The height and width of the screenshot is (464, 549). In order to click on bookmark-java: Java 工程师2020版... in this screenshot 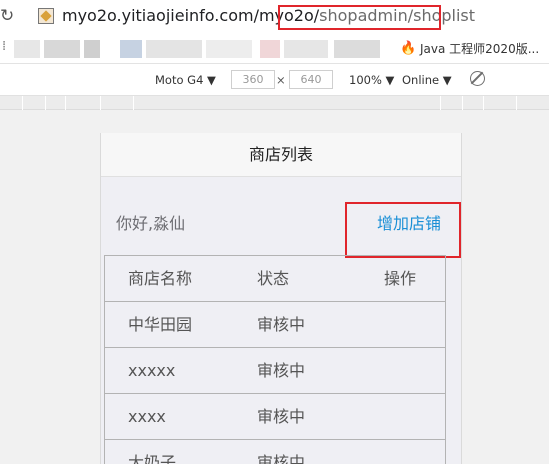, I will do `click(479, 49)`.